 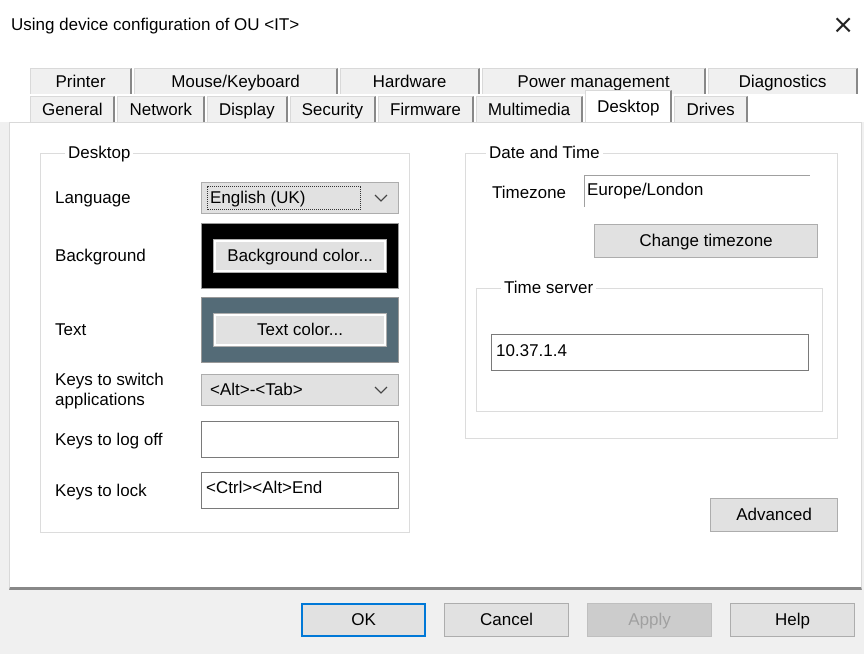 I want to click on dialog-button: OK, so click(x=363, y=620).